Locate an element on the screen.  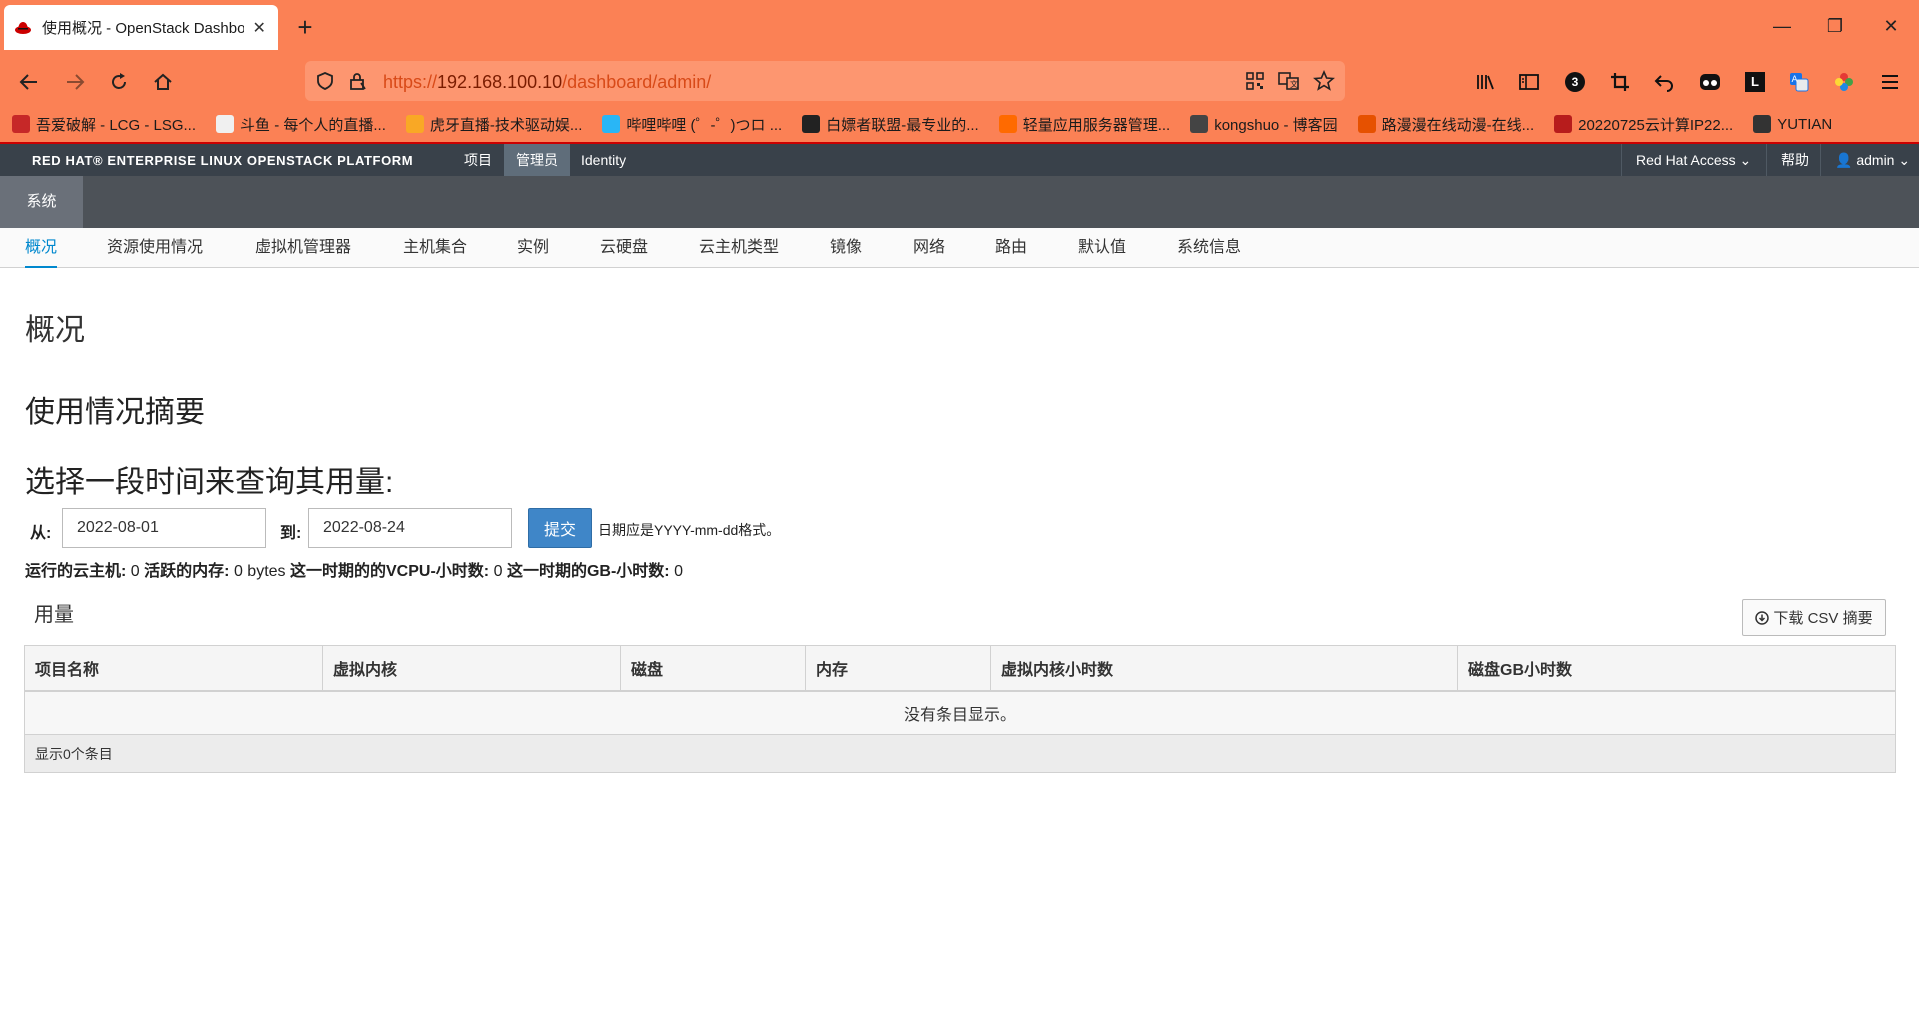
color-extension-icon is located at coordinates (1844, 82).